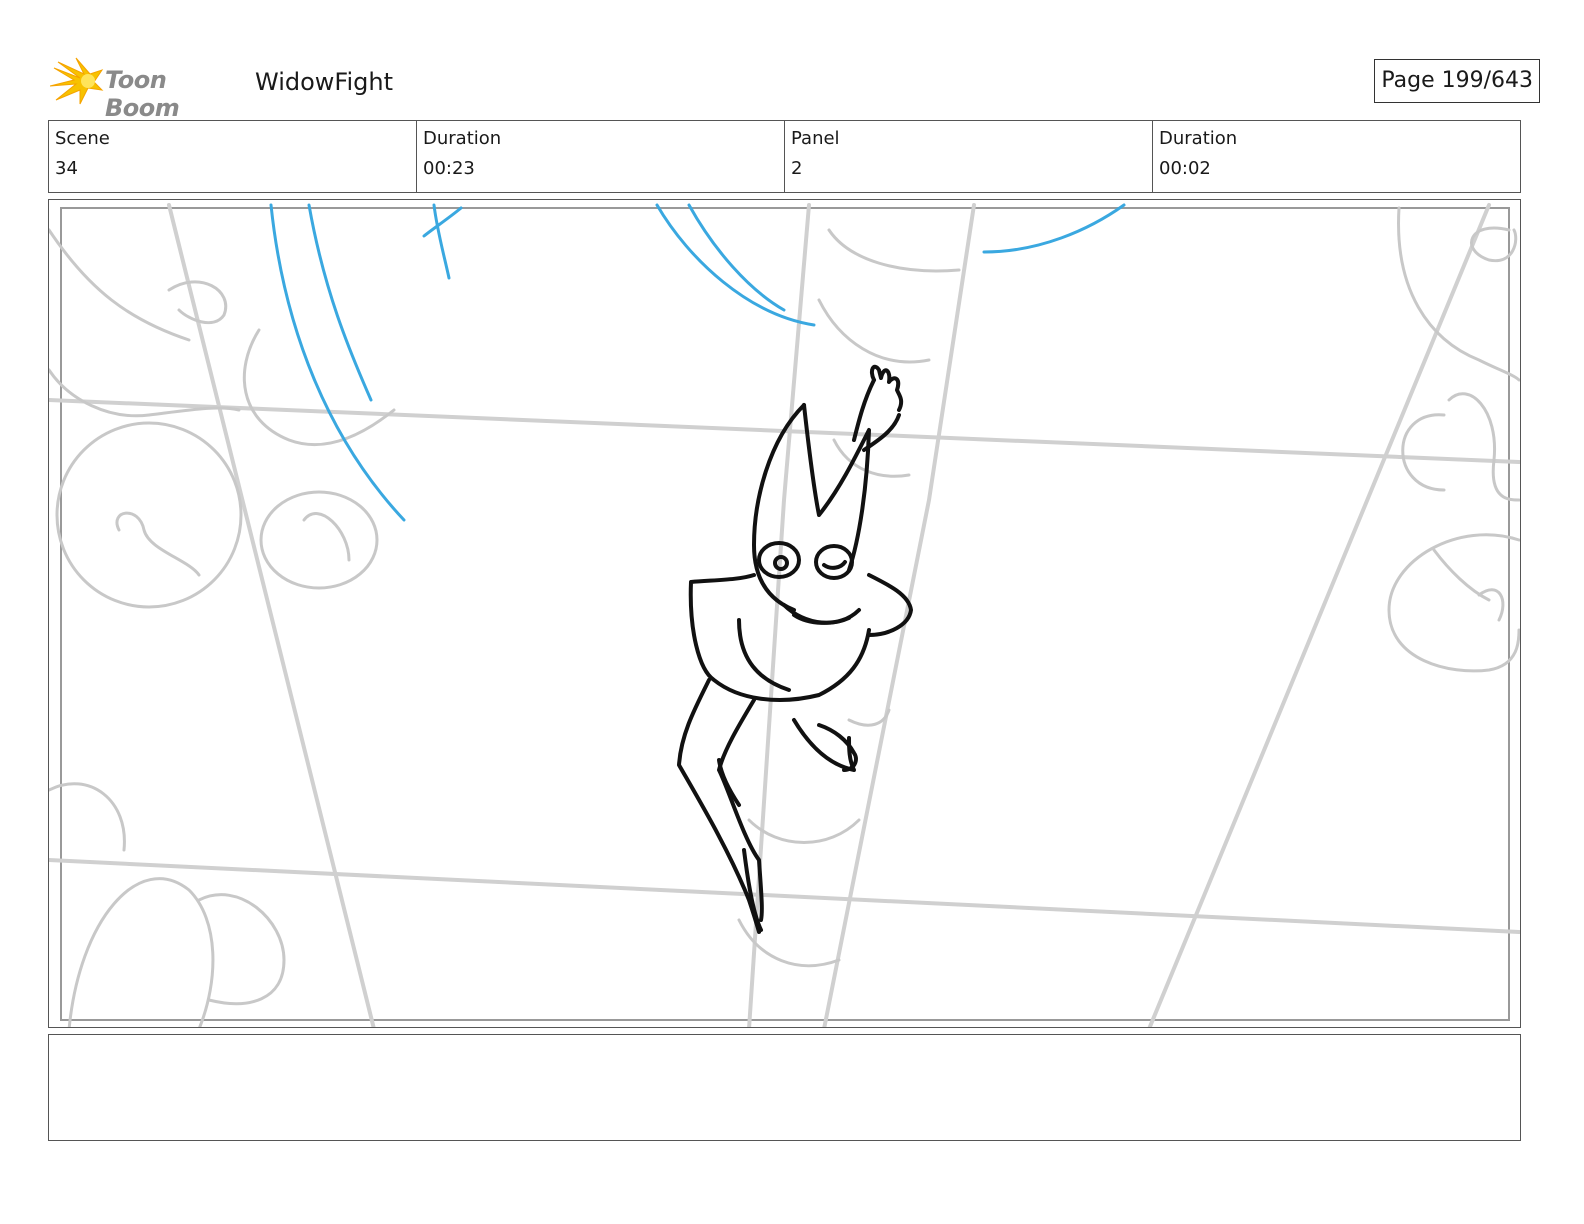  What do you see at coordinates (1198, 138) in the screenshot?
I see `panel-duration-label: Duration` at bounding box center [1198, 138].